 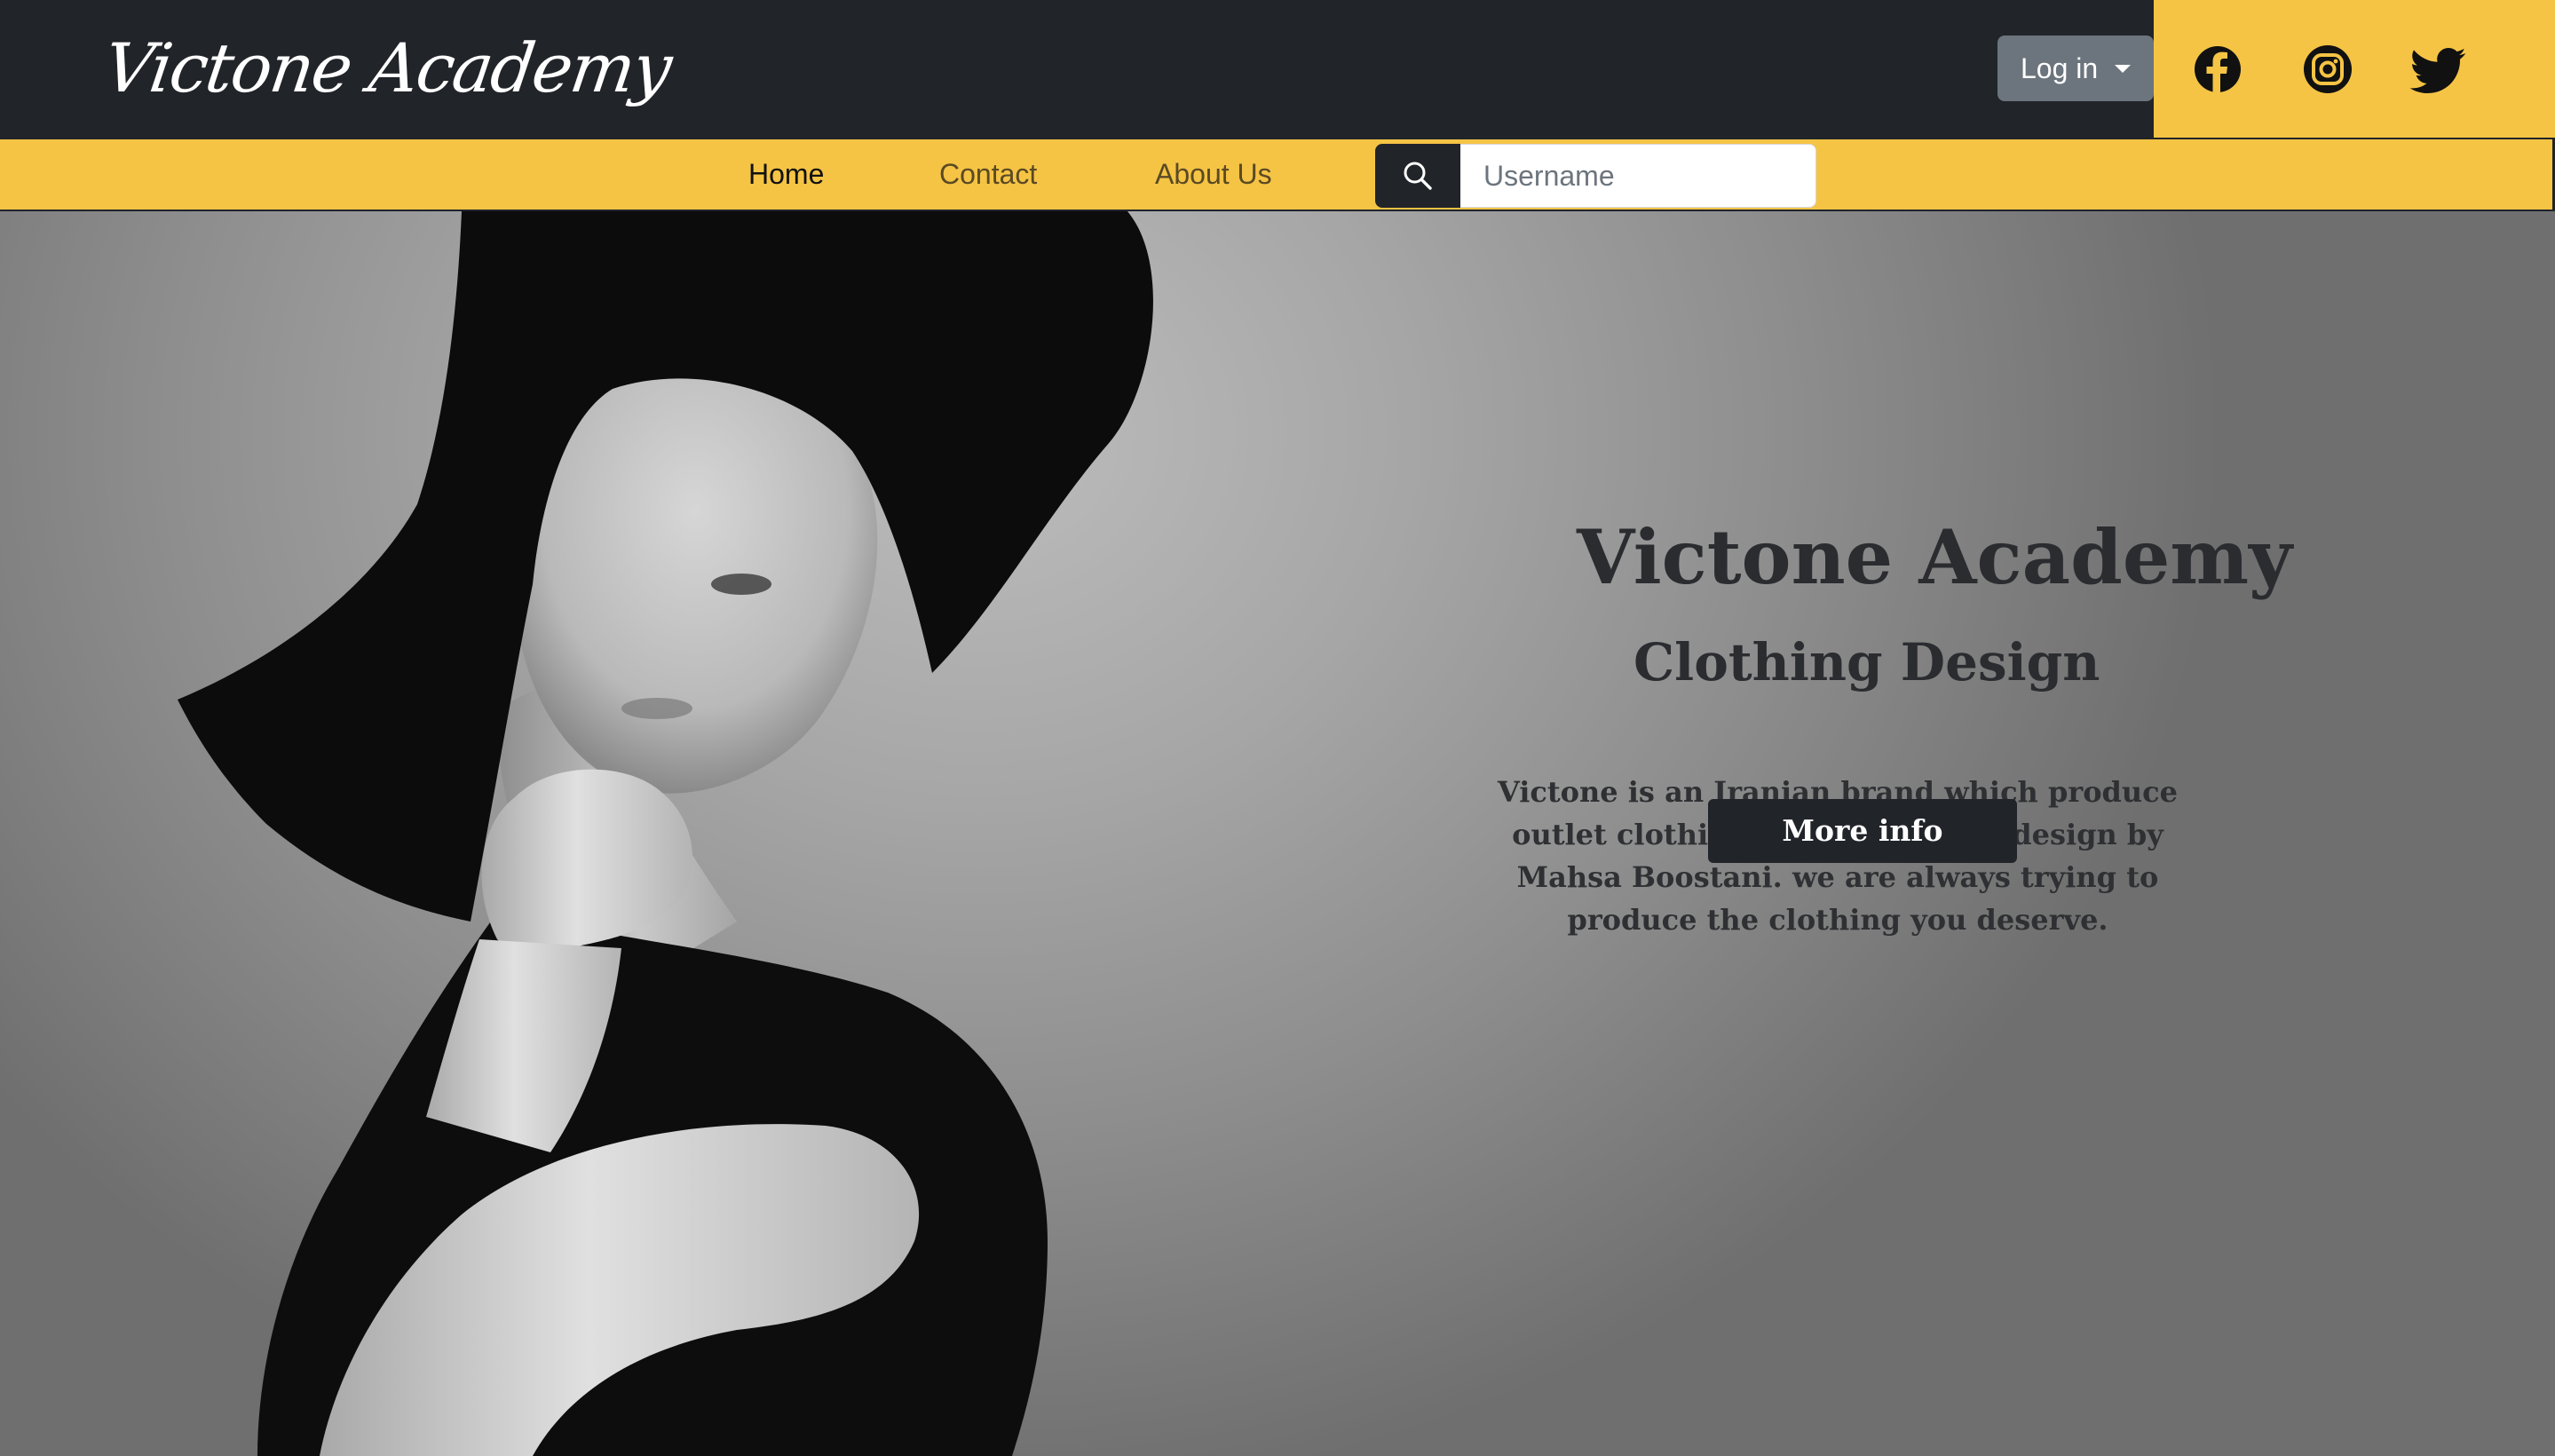 What do you see at coordinates (2328, 69) in the screenshot?
I see `instagram-icon` at bounding box center [2328, 69].